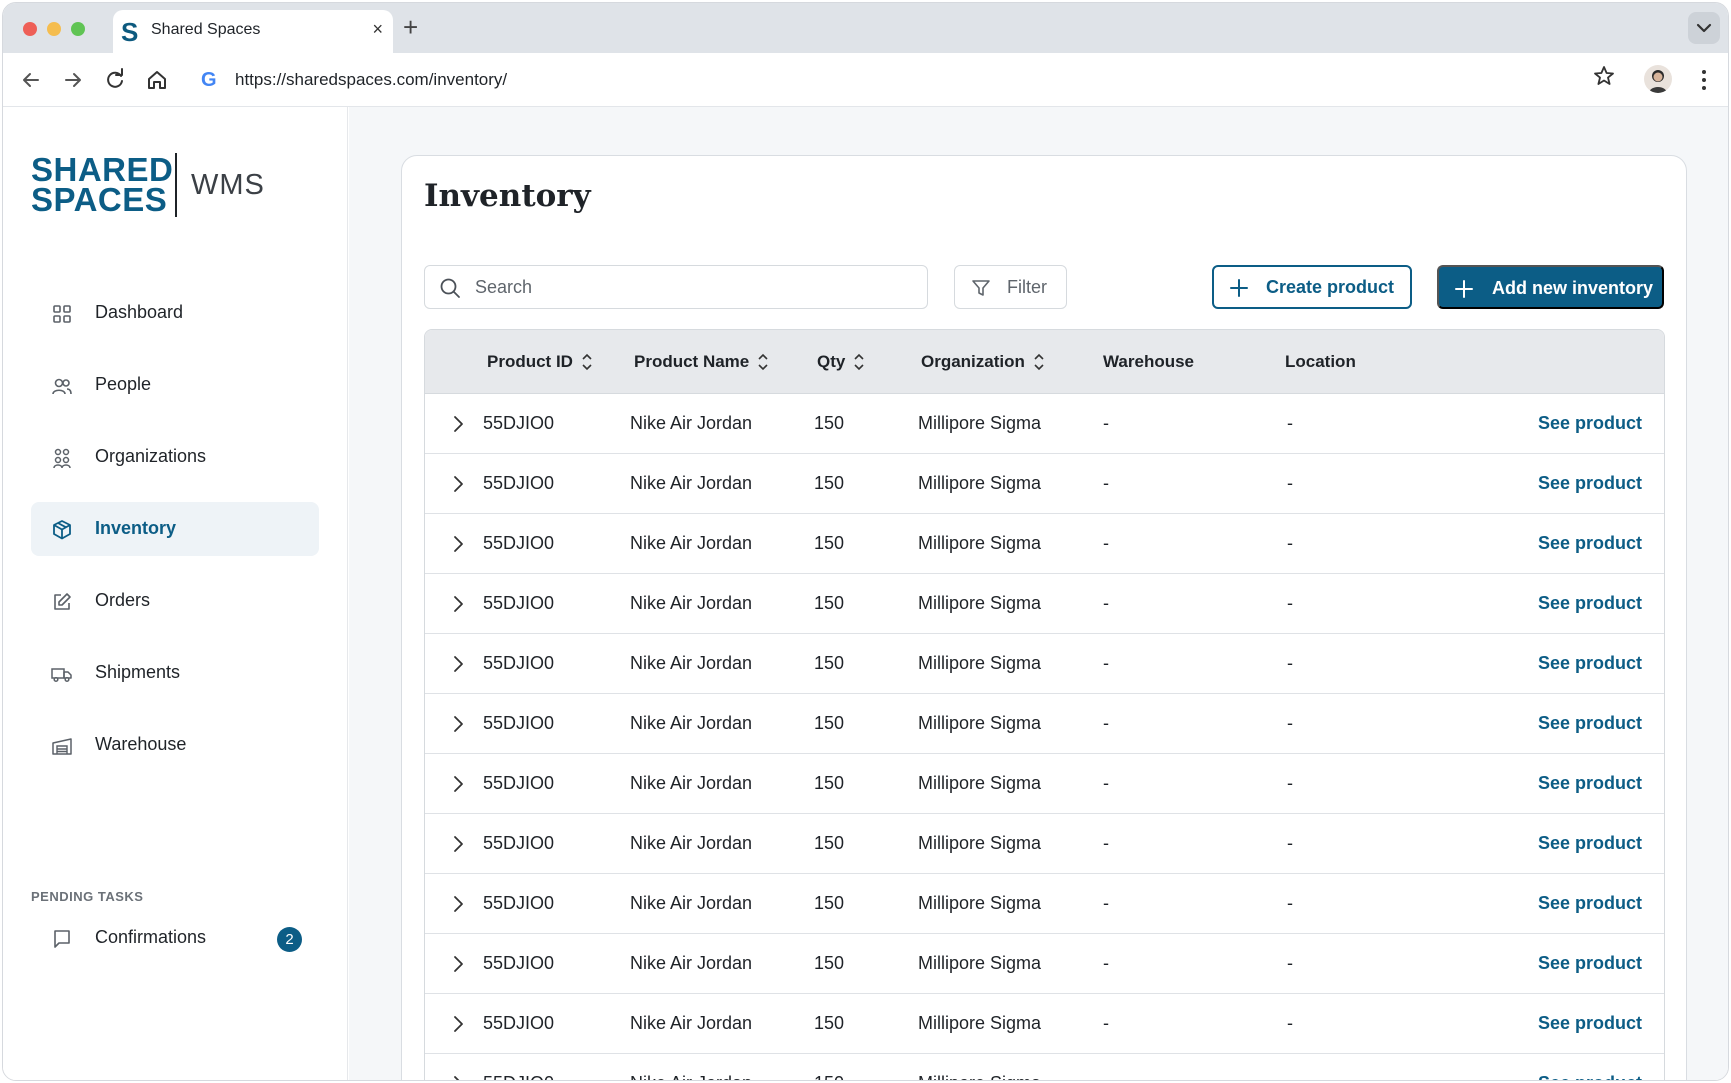 This screenshot has width=1731, height=1083. What do you see at coordinates (1550, 287) in the screenshot?
I see `add-new-inventory-button: Add new inventory` at bounding box center [1550, 287].